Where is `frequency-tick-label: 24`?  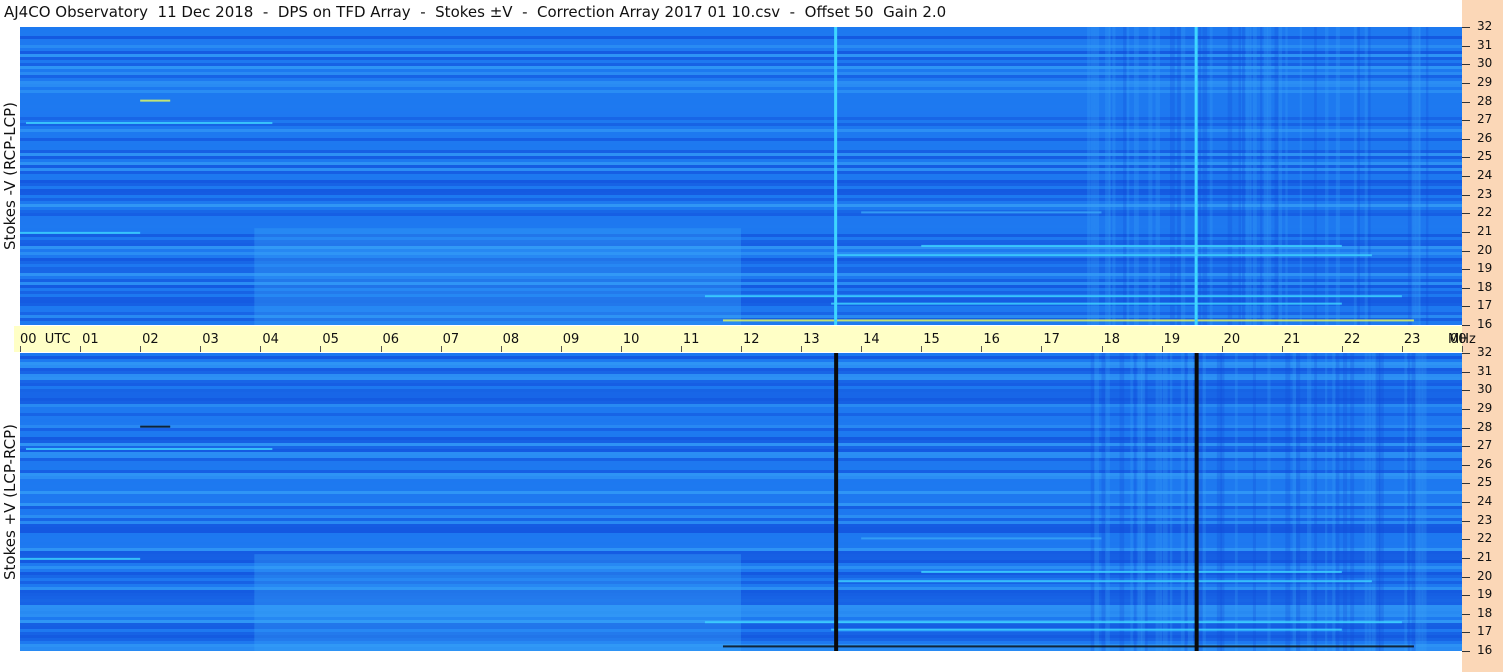
frequency-tick-label: 24 is located at coordinates (1485, 501).